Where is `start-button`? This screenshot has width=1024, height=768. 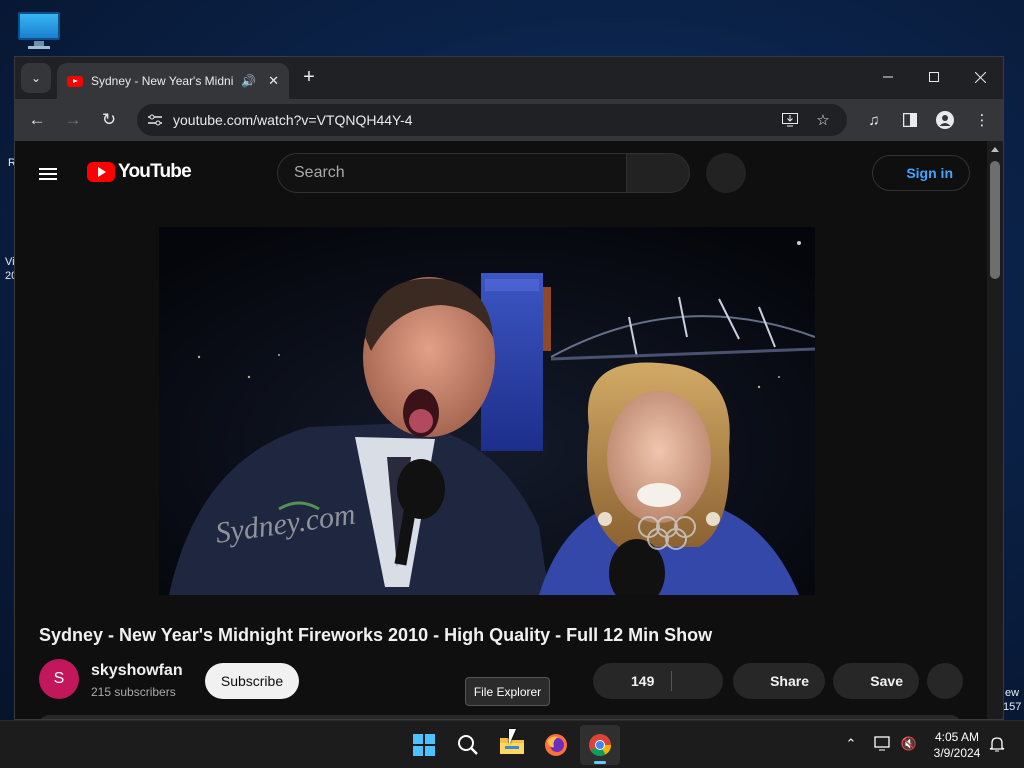 start-button is located at coordinates (424, 745).